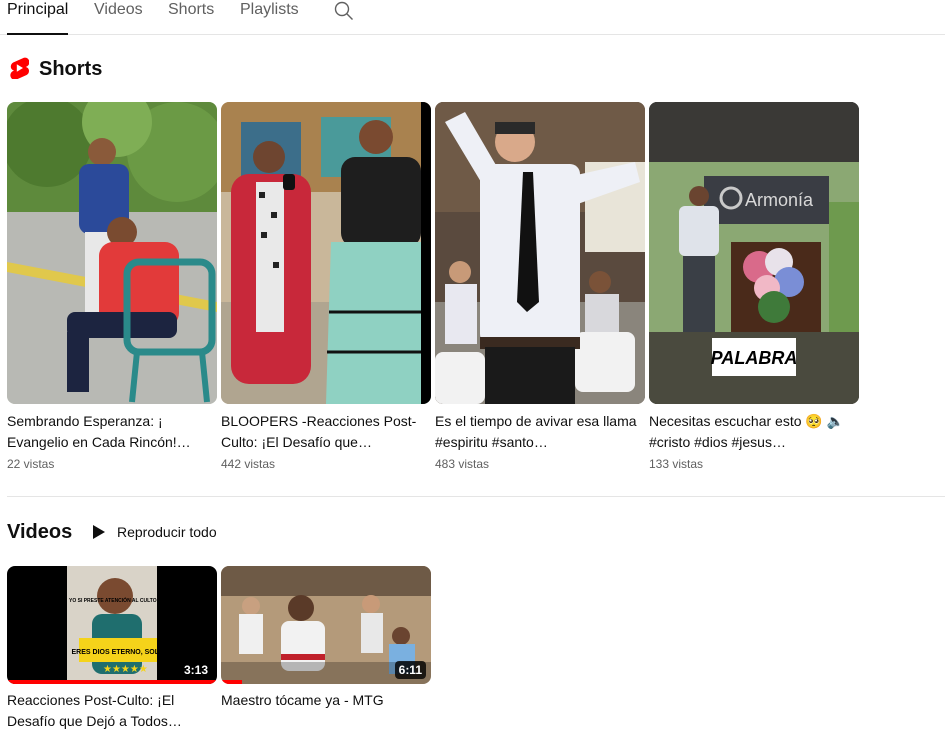 This screenshot has width=945, height=732. Describe the element at coordinates (191, 17) in the screenshot. I see `tab-shorts: Shorts` at that location.